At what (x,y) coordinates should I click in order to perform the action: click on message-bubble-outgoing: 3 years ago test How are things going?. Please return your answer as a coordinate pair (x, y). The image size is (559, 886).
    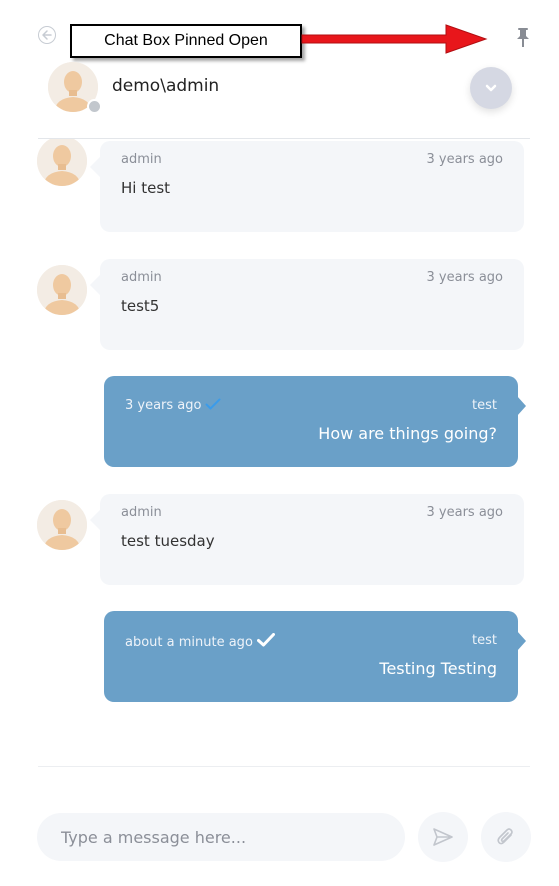
    Looking at the image, I should click on (315, 421).